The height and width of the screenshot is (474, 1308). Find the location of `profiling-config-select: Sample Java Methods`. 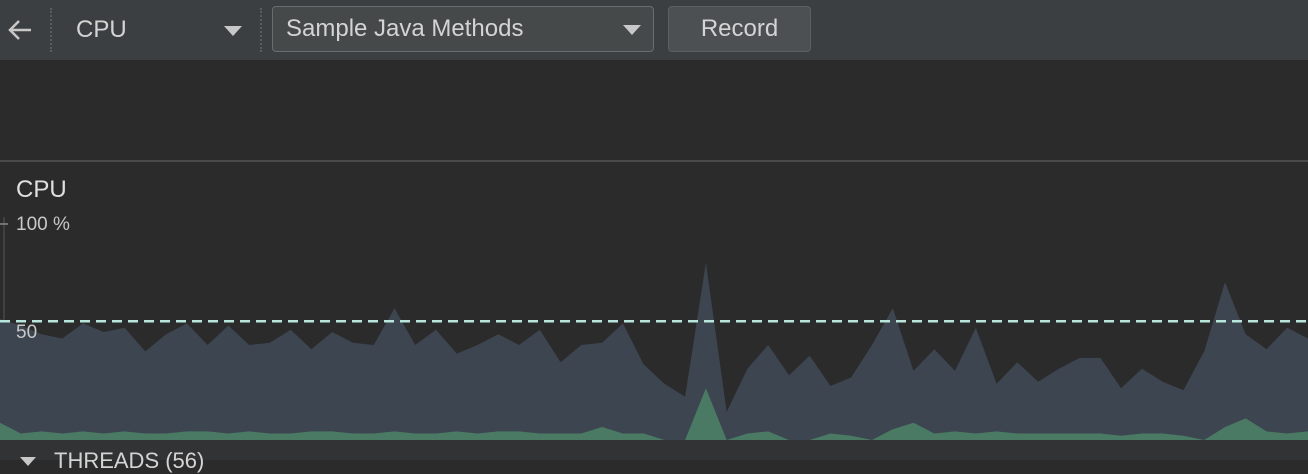

profiling-config-select: Sample Java Methods is located at coordinates (463, 29).